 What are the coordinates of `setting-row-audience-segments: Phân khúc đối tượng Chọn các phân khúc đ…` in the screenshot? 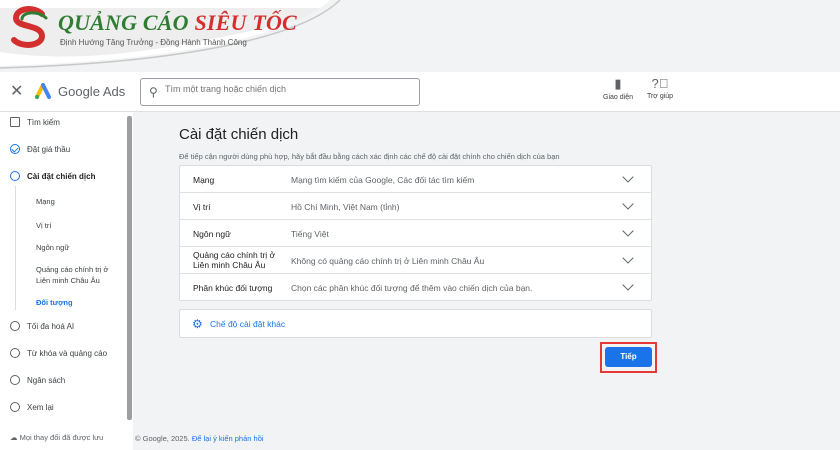 It's located at (415, 287).